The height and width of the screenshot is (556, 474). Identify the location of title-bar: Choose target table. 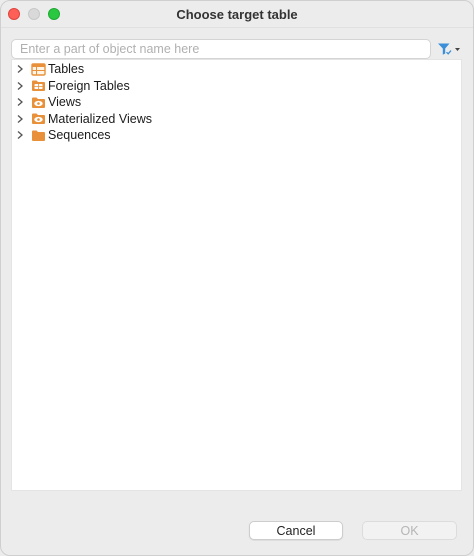
(237, 14).